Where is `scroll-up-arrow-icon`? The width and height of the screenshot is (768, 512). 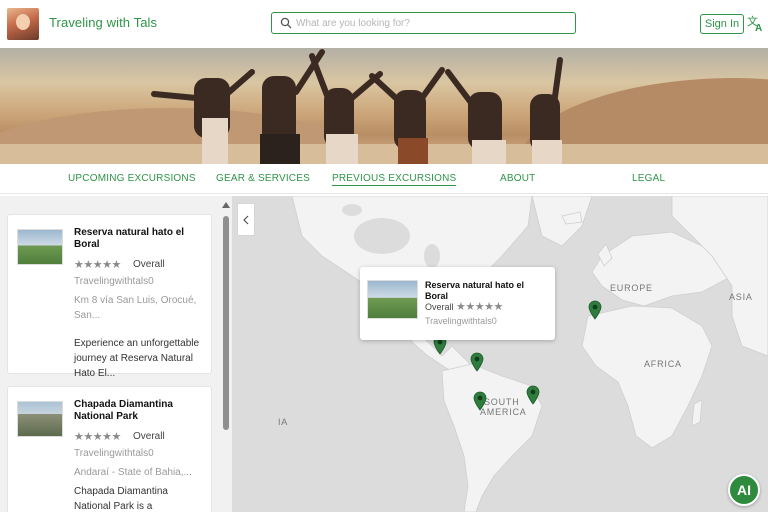
scroll-up-arrow-icon is located at coordinates (226, 205).